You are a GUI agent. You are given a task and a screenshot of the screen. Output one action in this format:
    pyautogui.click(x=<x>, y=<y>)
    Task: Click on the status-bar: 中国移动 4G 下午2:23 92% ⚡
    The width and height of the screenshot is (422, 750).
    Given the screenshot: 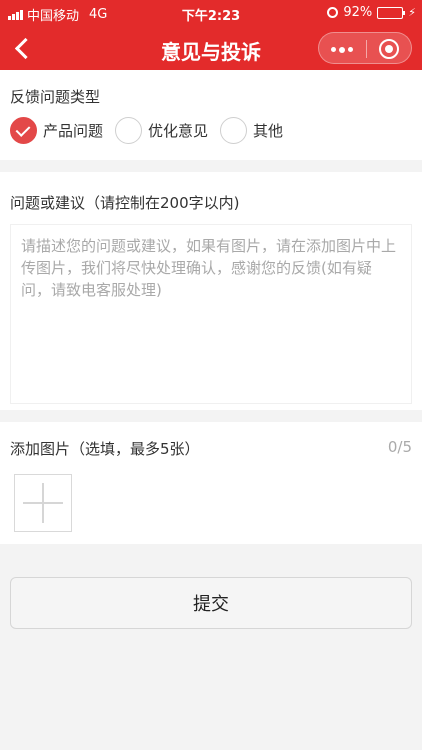 What is the action you would take?
    pyautogui.click(x=211, y=13)
    